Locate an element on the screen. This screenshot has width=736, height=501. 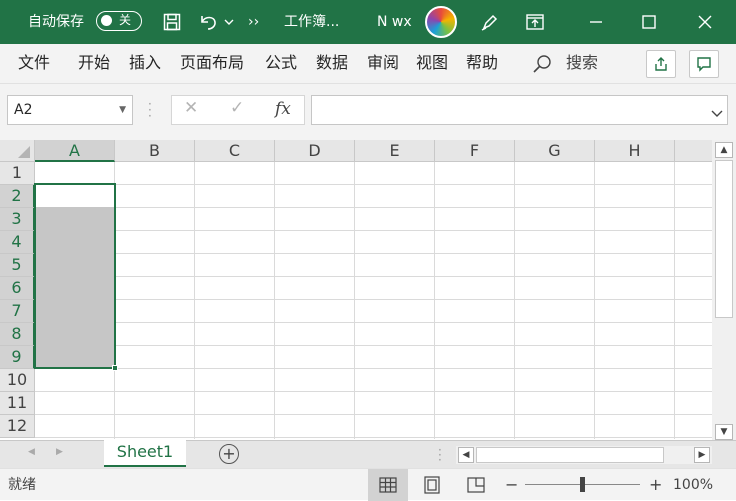
name-box-value: A2 is located at coordinates (23, 110).